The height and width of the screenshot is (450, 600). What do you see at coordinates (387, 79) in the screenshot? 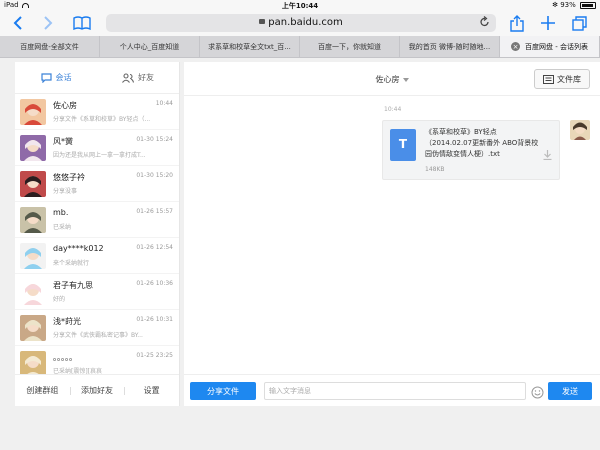
I see `contact-name: 佐心房` at bounding box center [387, 79].